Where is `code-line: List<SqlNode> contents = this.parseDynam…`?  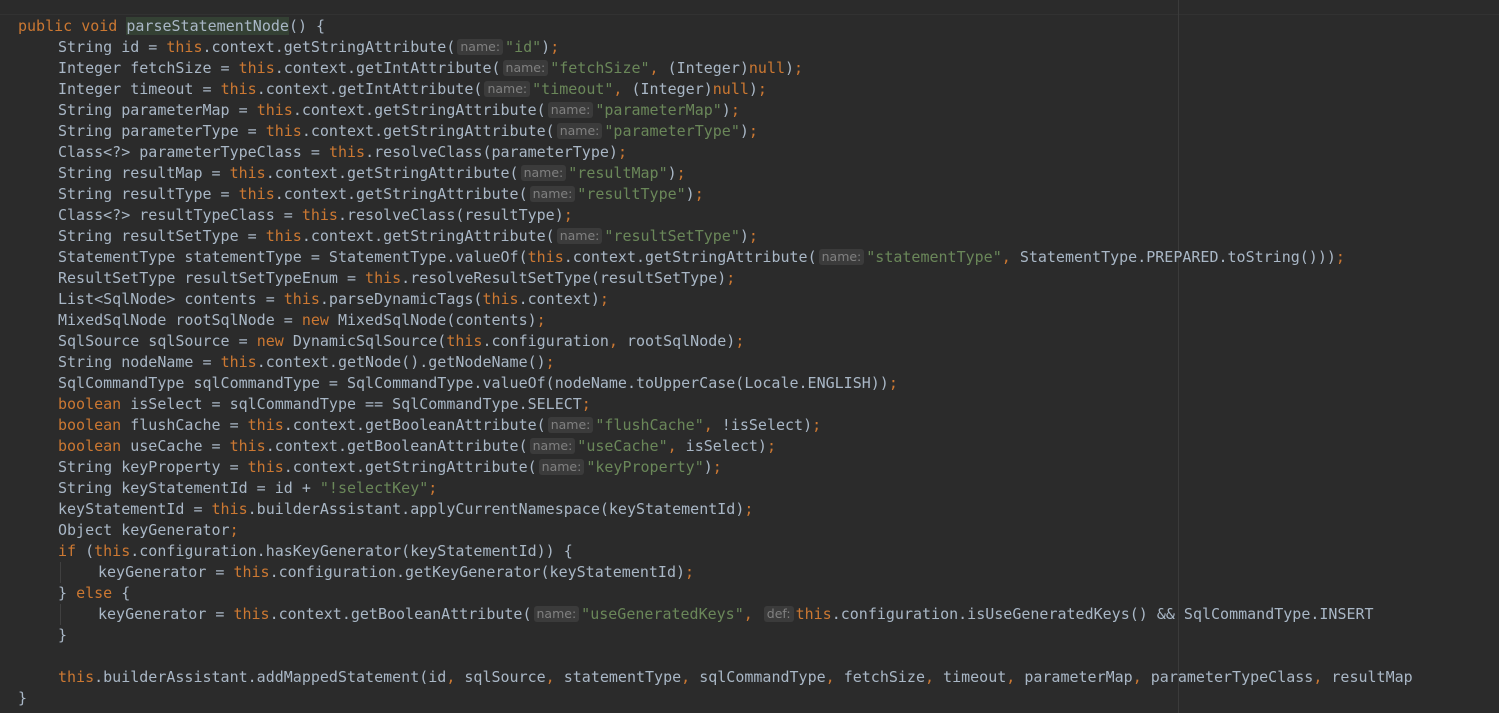 code-line: List<SqlNode> contents = this.parseDynam… is located at coordinates (715, 299).